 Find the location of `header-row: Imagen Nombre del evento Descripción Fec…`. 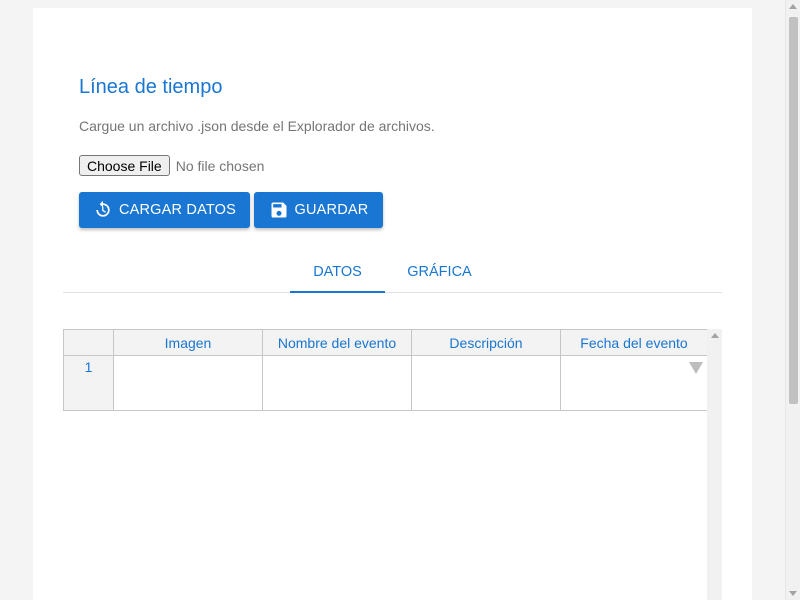

header-row: Imagen Nombre del evento Descripción Fec… is located at coordinates (385, 342).